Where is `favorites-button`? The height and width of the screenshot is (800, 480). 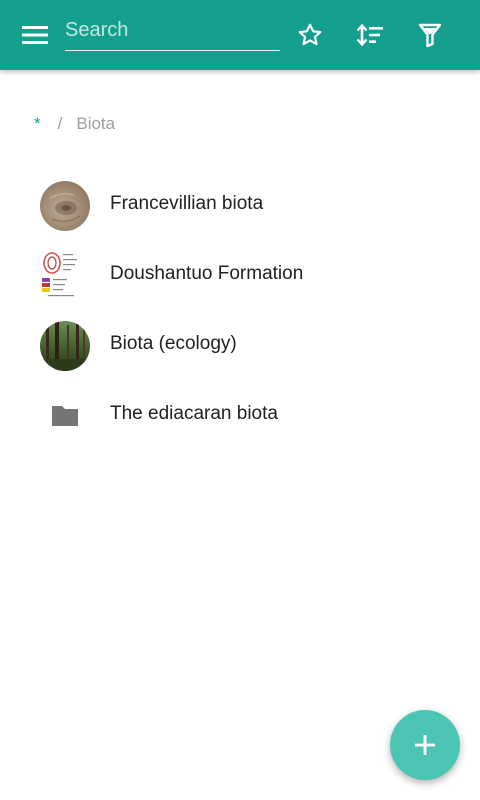 favorites-button is located at coordinates (310, 35).